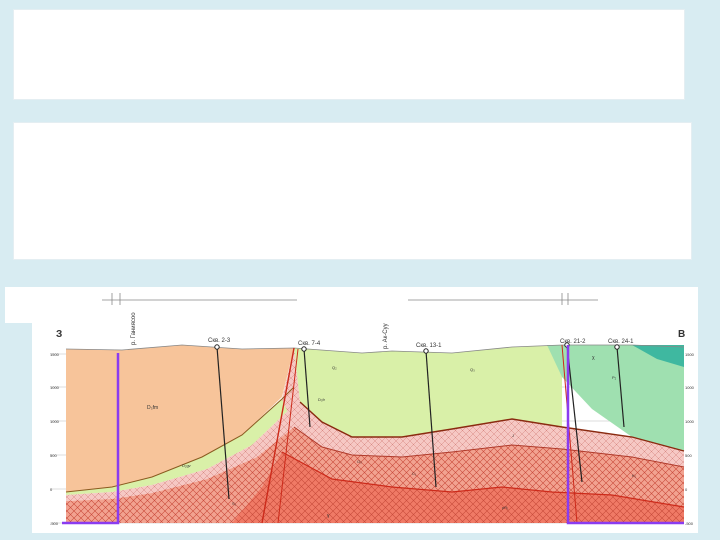 The width and height of the screenshot is (720, 540). I want to click on layer-label: D₃fm, so click(152, 408).